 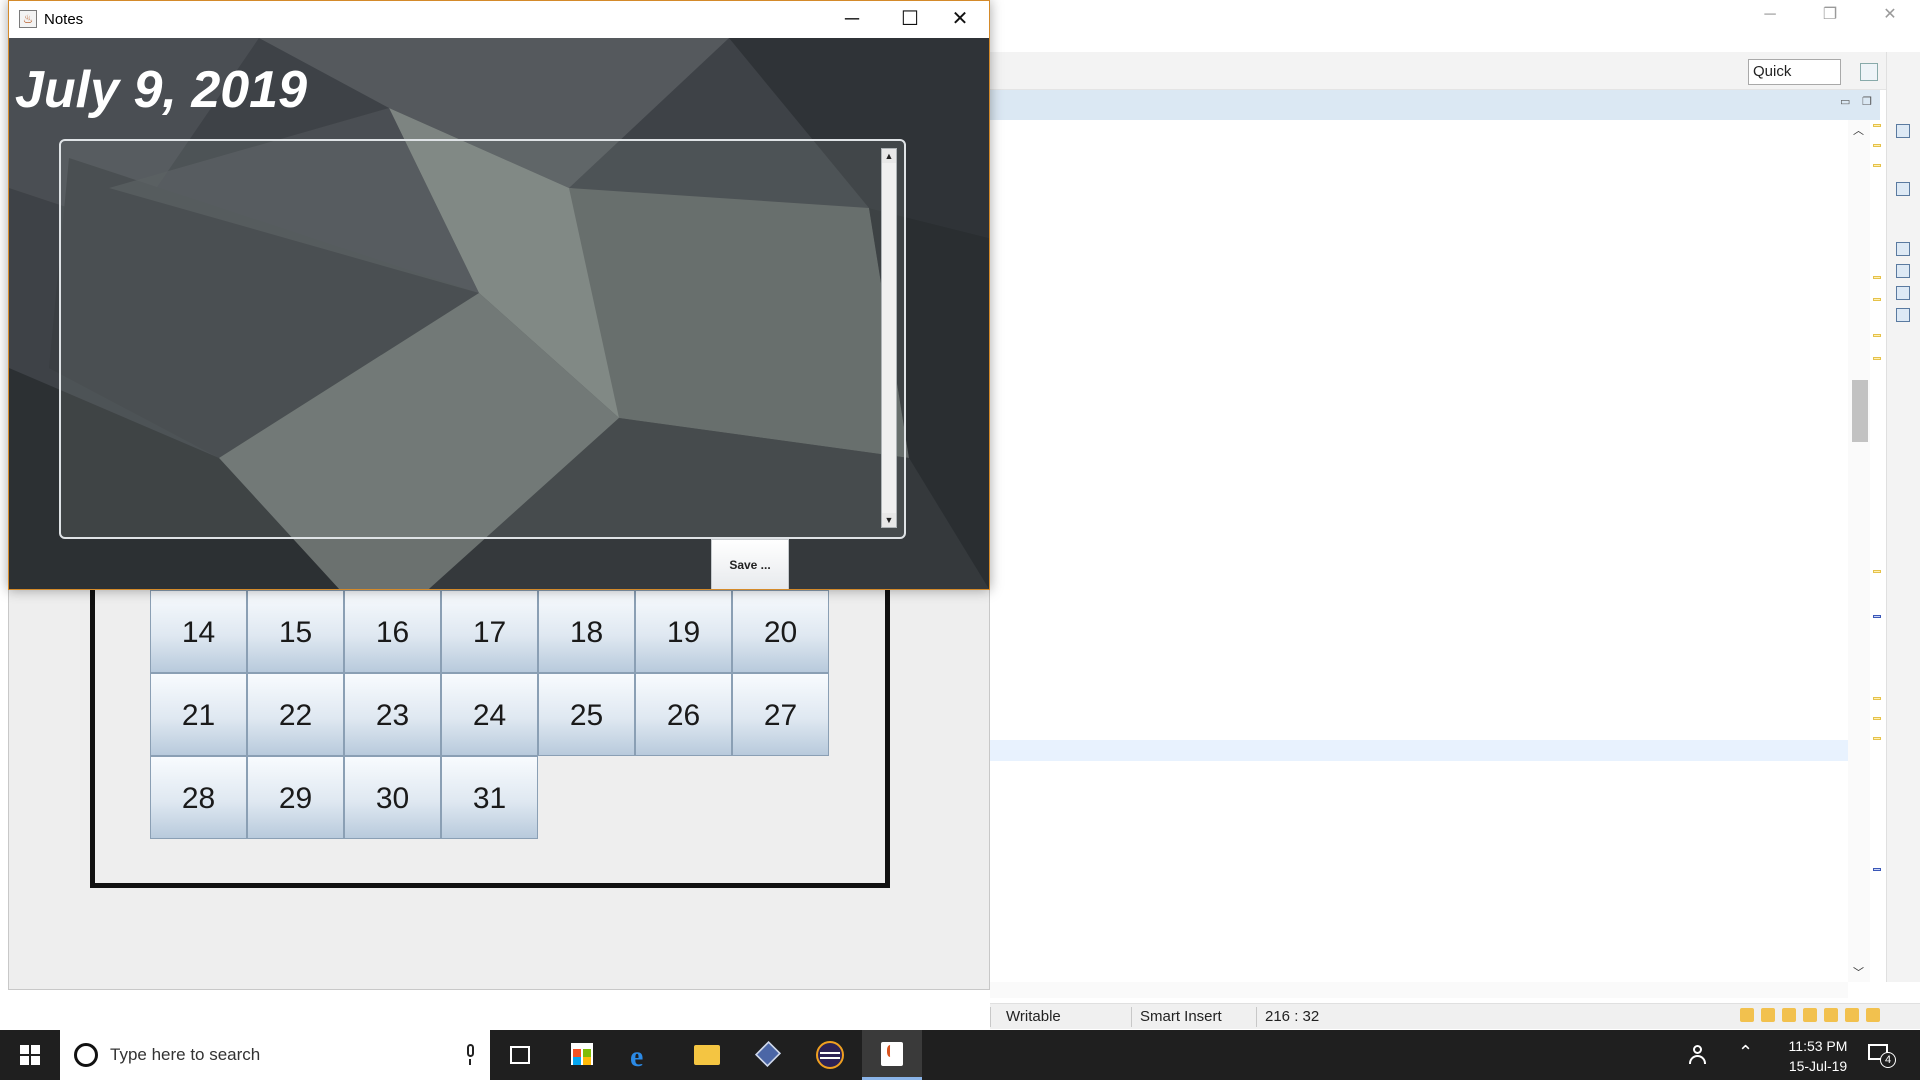 I want to click on open-perspective-icon, so click(x=1869, y=72).